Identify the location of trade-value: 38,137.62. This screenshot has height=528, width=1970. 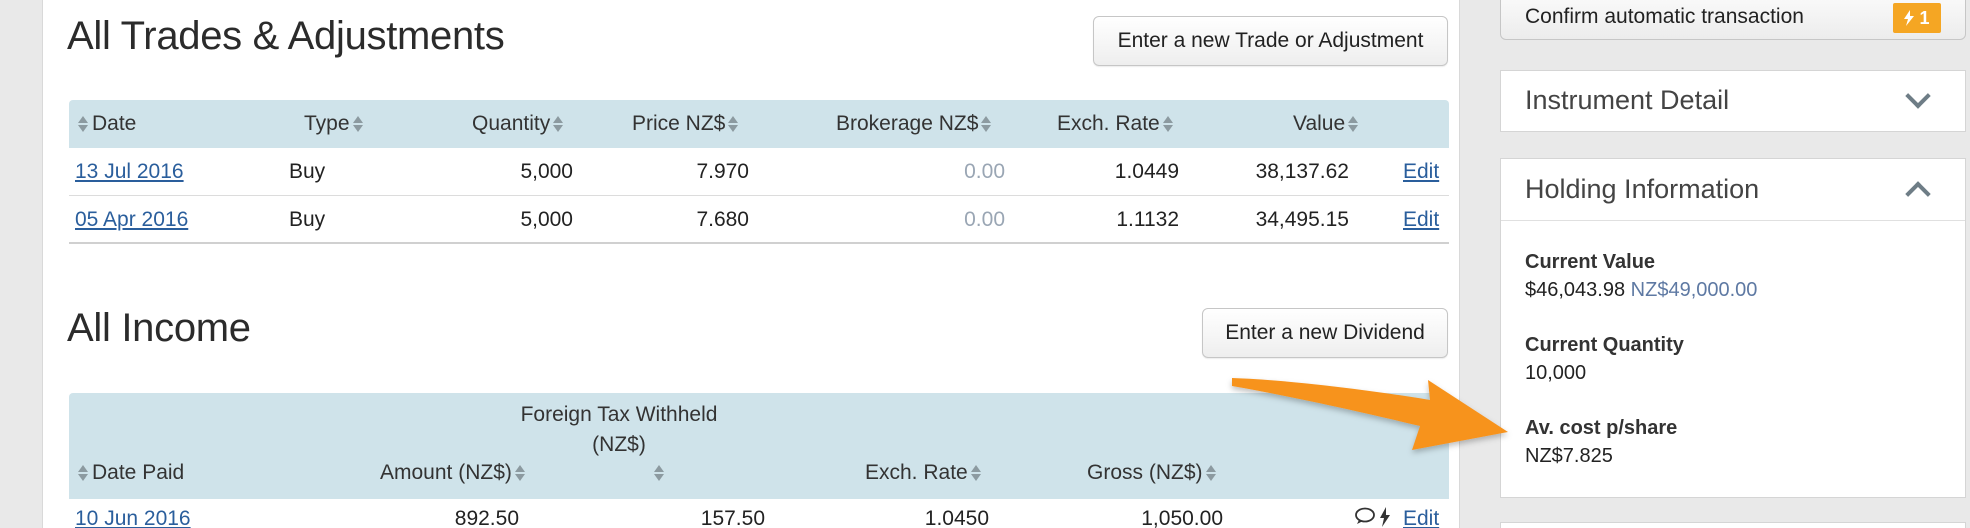
(1302, 171).